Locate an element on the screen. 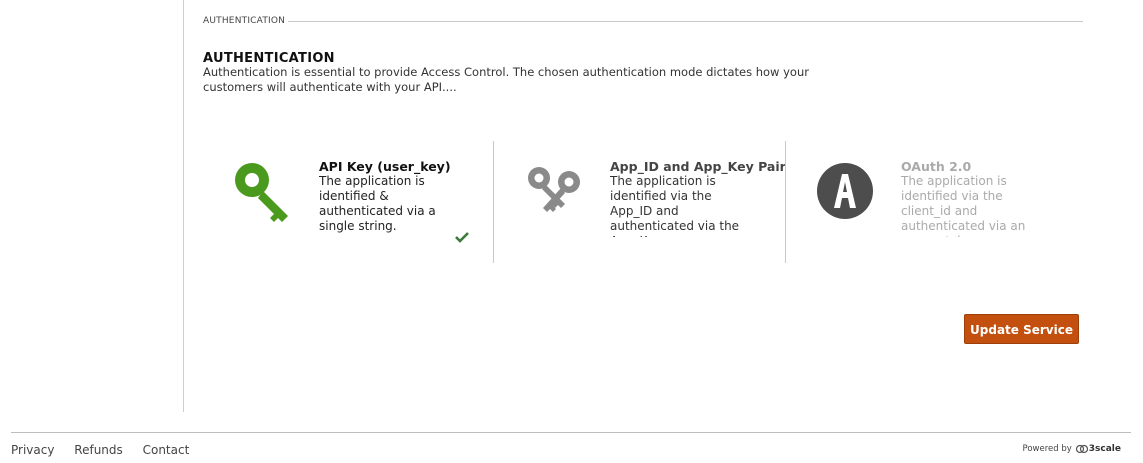 Image resolution: width=1143 pixels, height=463 pixels. footer-links: Privacy Refunds Contact is located at coordinates (108, 450).